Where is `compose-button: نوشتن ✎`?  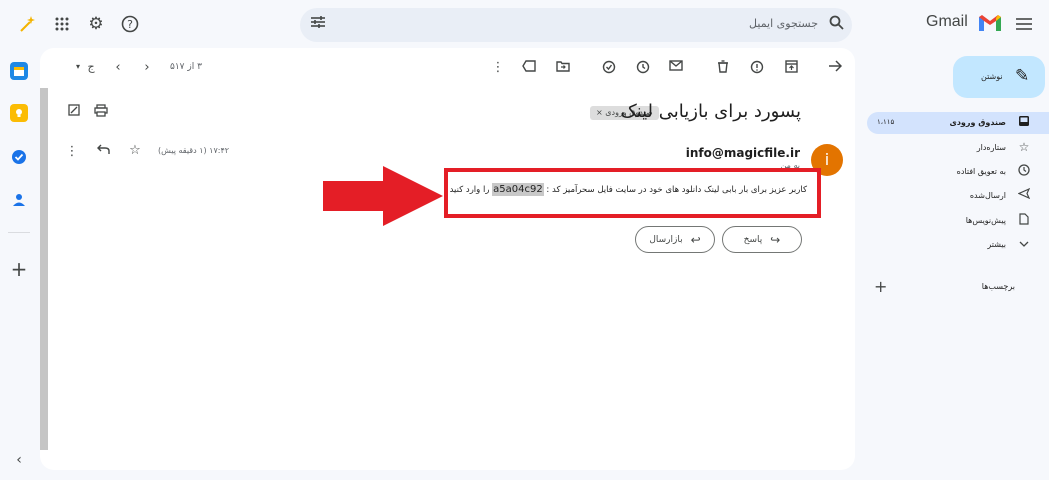
compose-button: نوشتن ✎ is located at coordinates (999, 77).